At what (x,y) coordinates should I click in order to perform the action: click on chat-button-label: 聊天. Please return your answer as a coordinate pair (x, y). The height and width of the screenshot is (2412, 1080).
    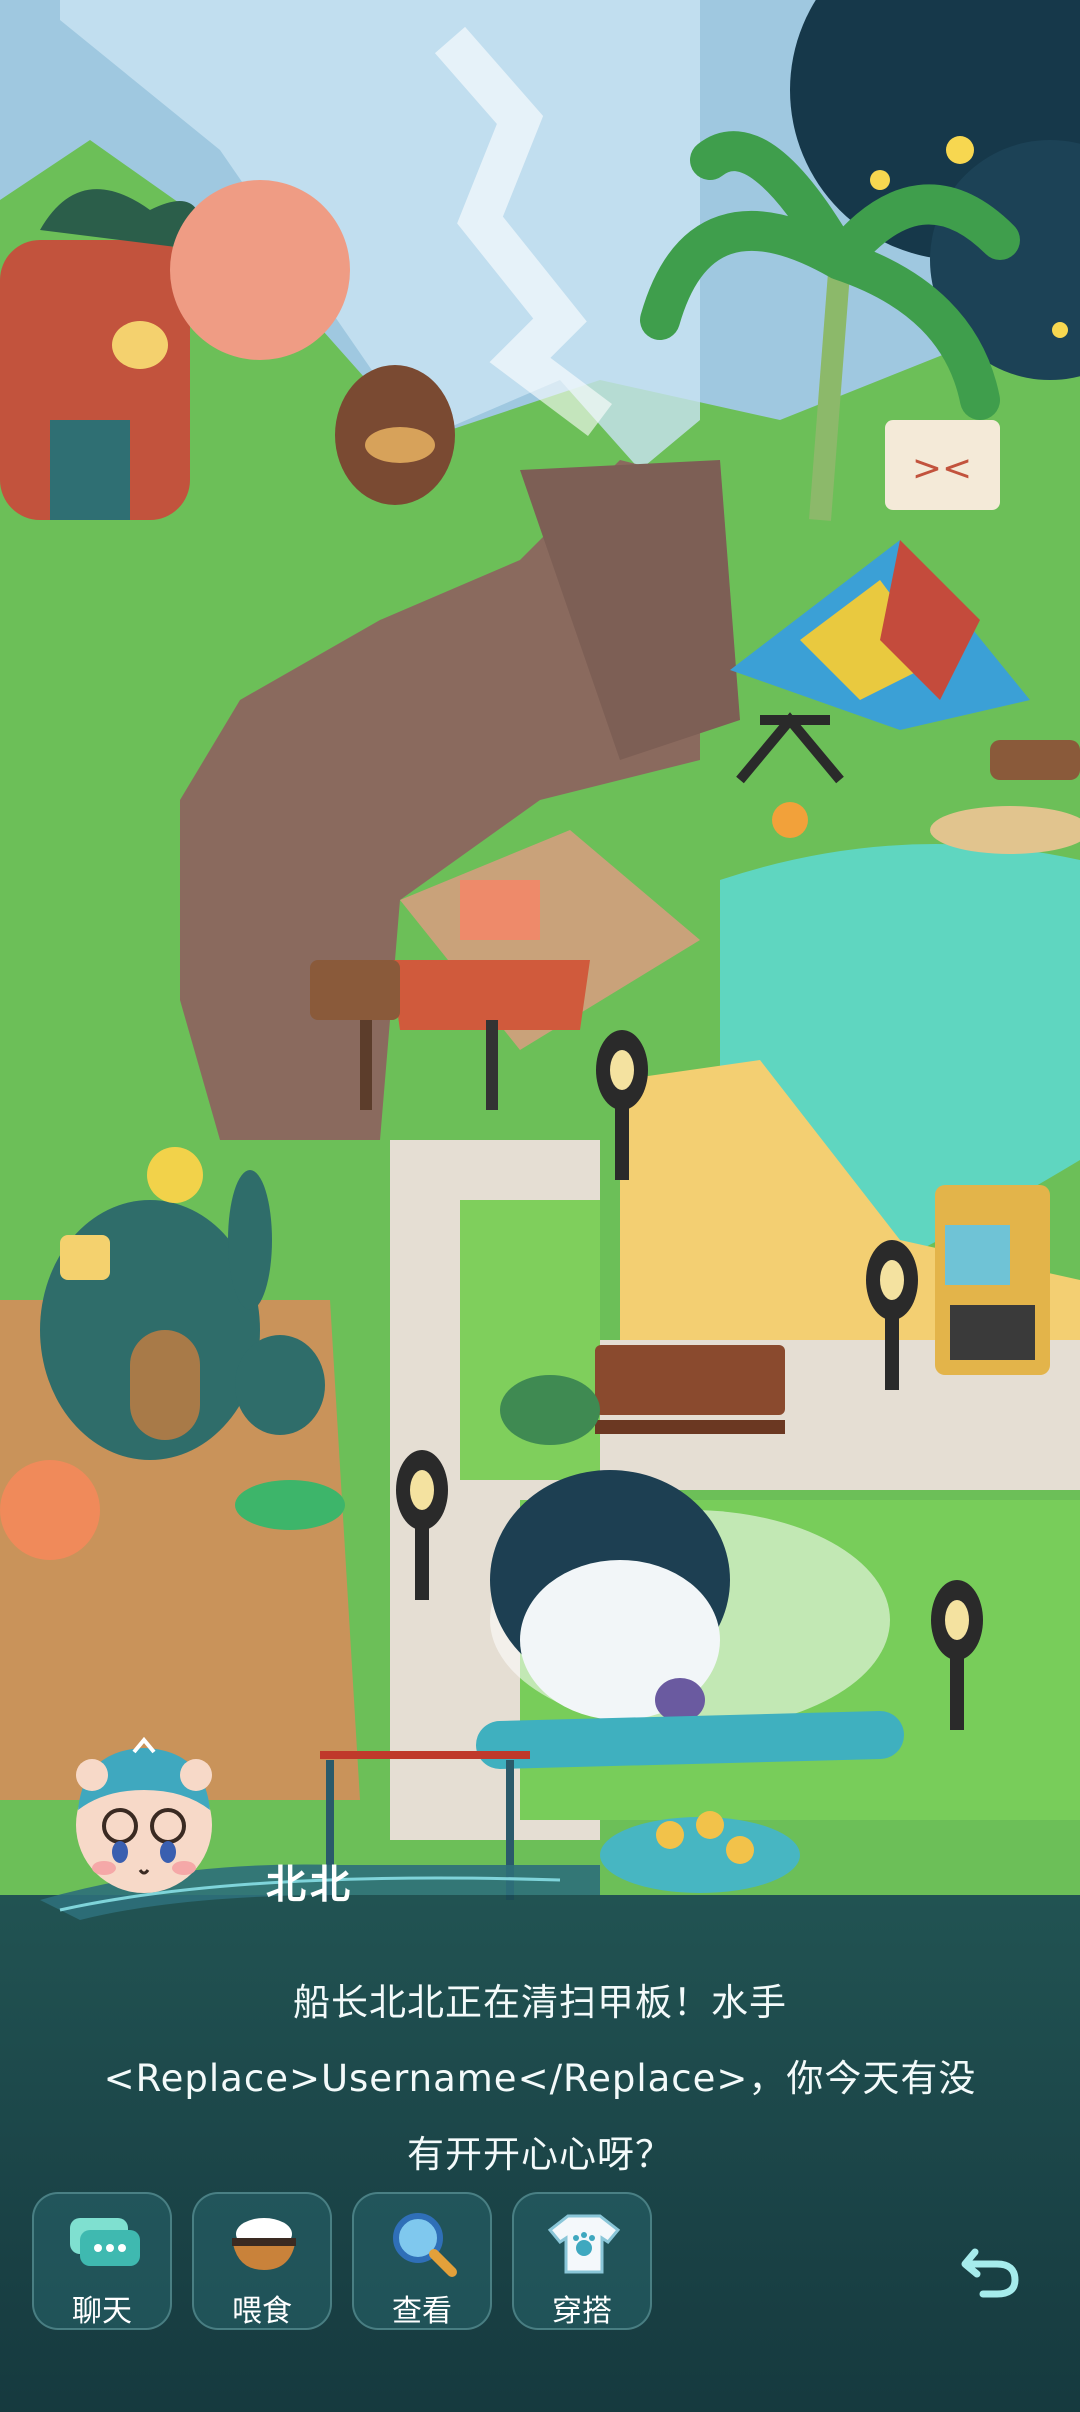
    Looking at the image, I should click on (102, 2311).